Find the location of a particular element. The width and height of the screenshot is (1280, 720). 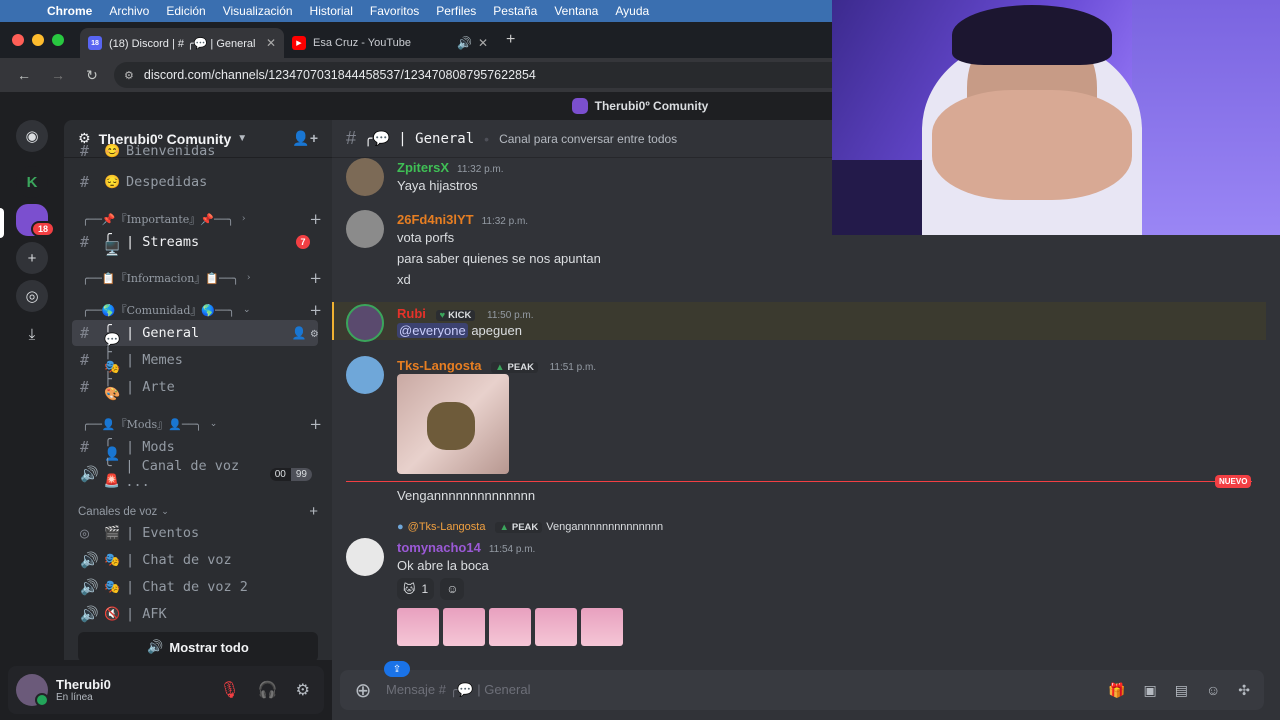

menu-historial: Historial is located at coordinates (331, 11).